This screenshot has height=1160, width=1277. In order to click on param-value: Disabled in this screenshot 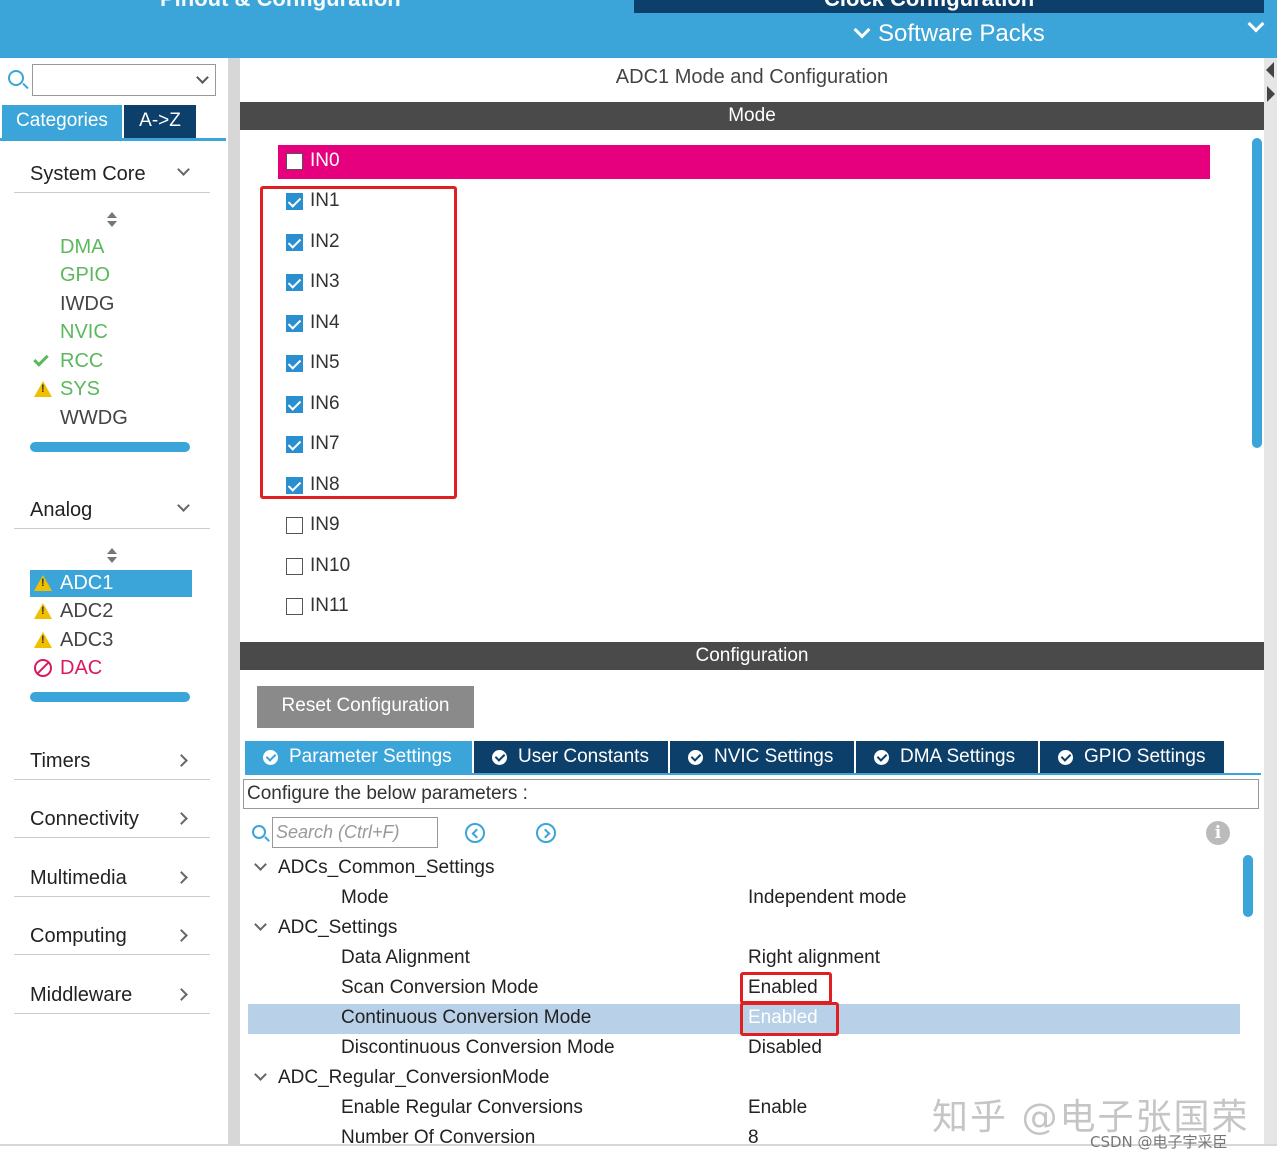, I will do `click(785, 1048)`.